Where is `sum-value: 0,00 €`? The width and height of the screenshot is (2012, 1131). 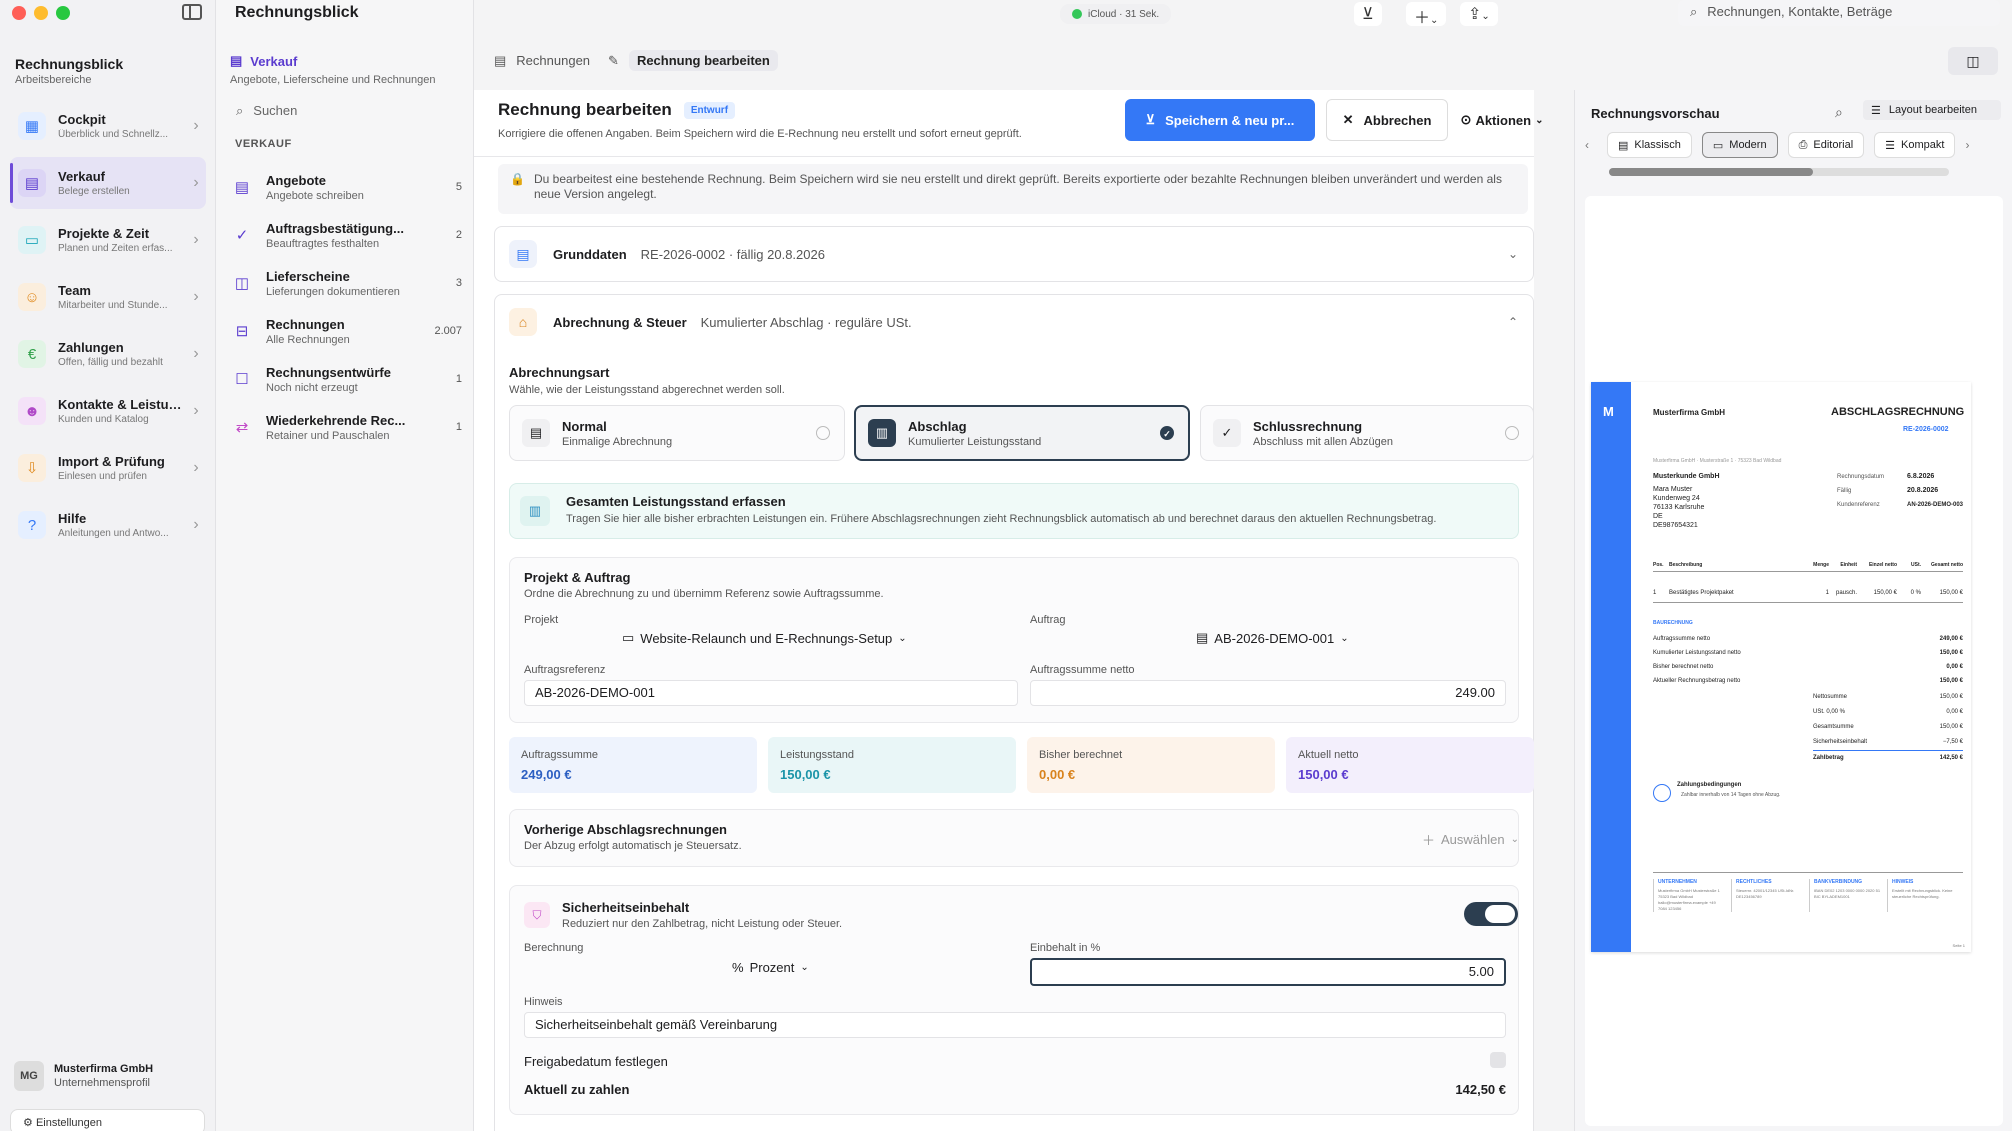
sum-value: 0,00 € is located at coordinates (1954, 712).